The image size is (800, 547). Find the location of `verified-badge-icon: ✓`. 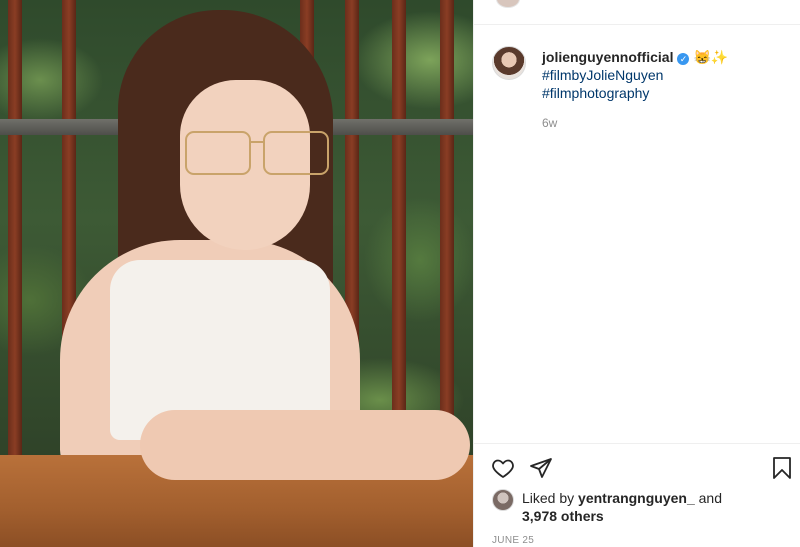

verified-badge-icon: ✓ is located at coordinates (683, 59).